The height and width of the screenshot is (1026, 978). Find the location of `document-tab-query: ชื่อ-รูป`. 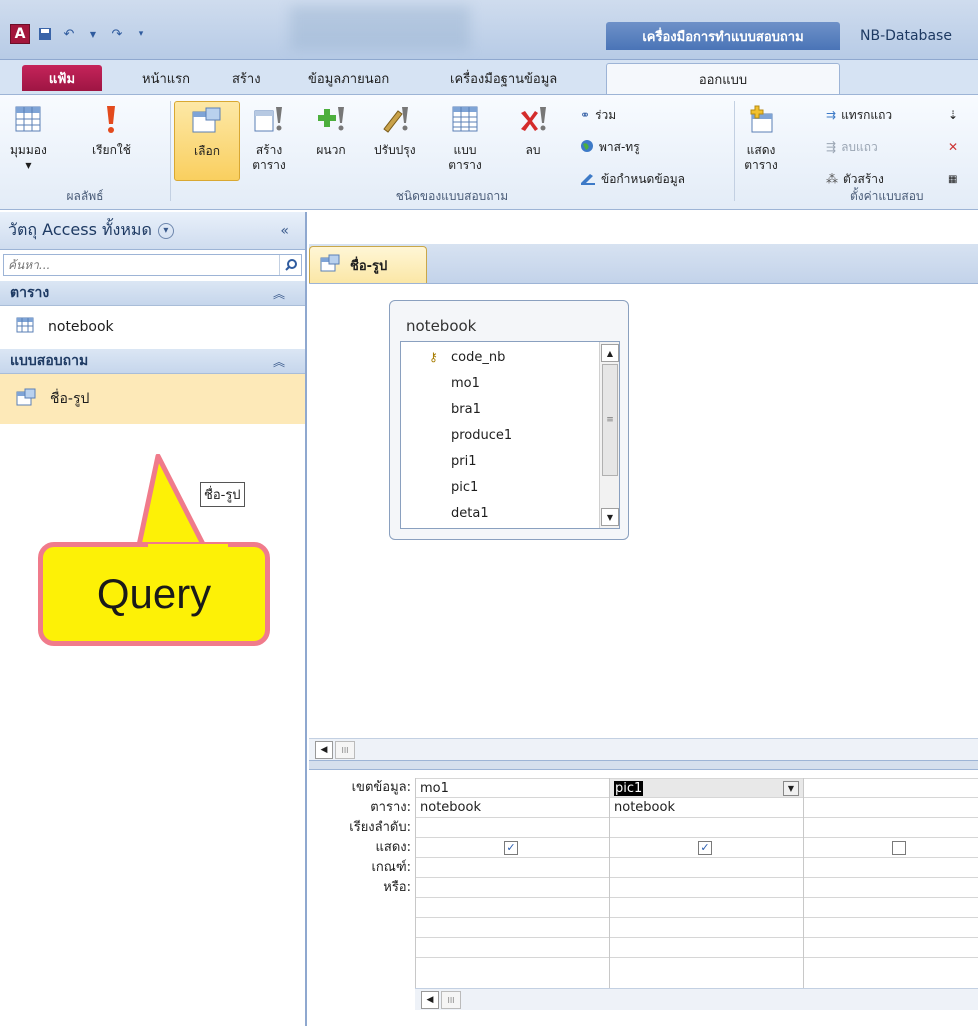

document-tab-query: ชื่อ-รูป is located at coordinates (368, 264).